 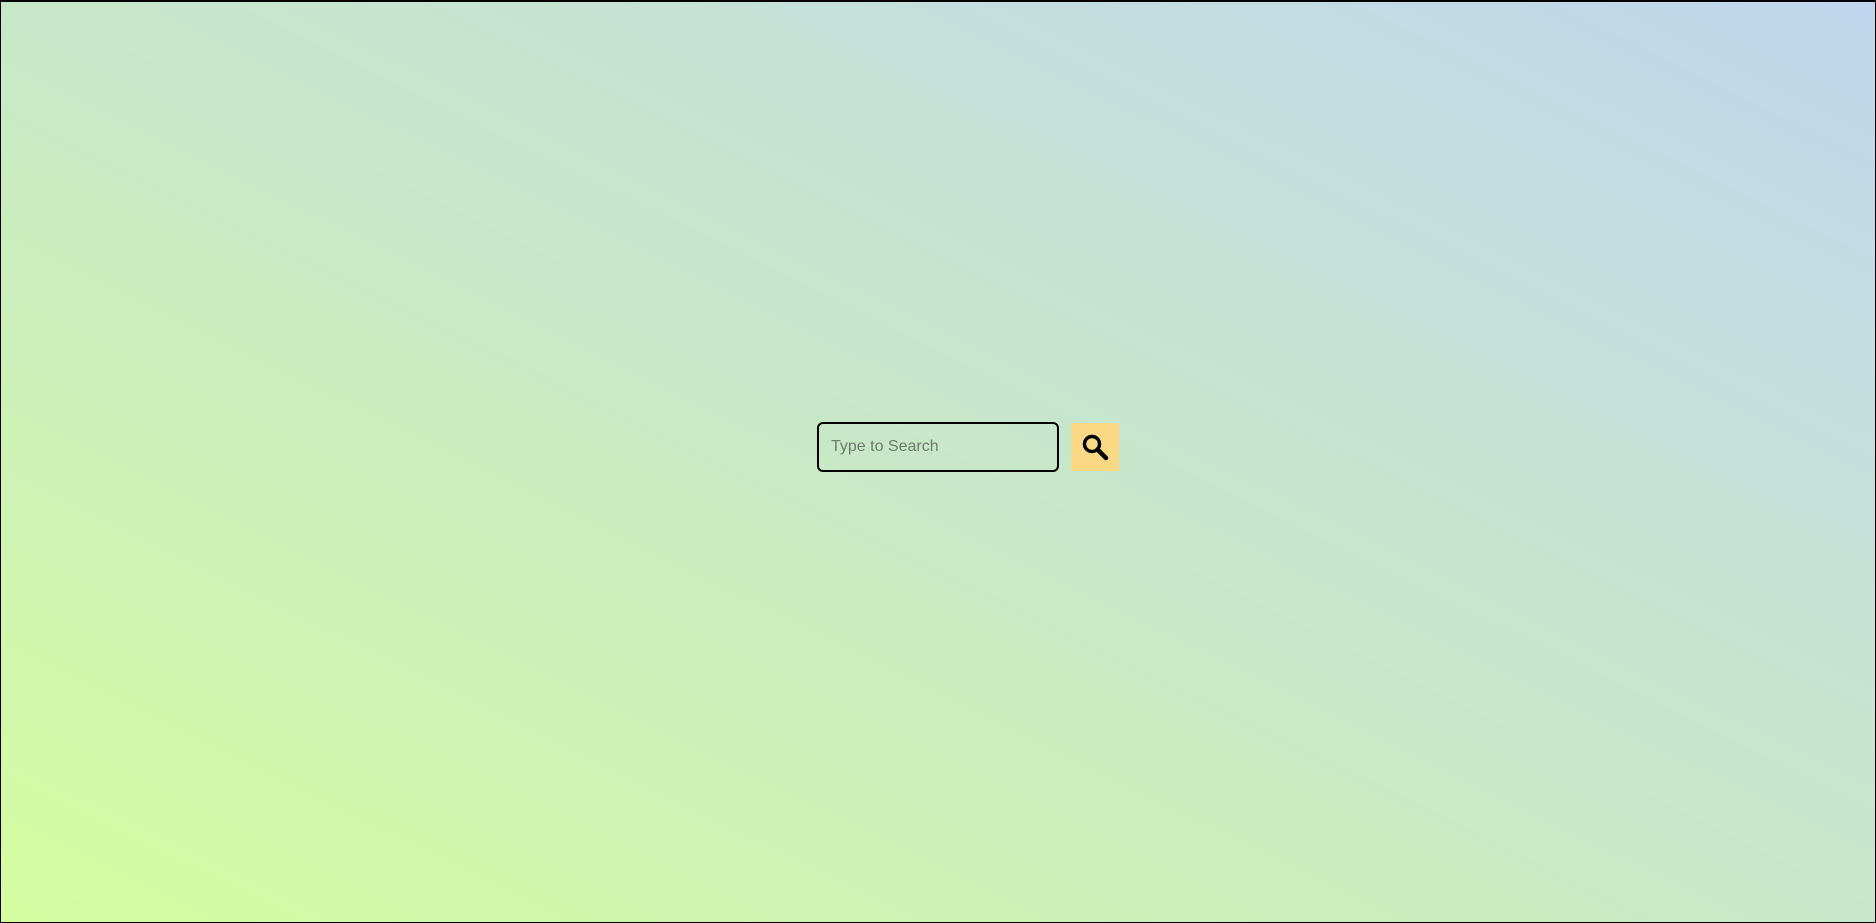 I want to click on search-bar, so click(x=968, y=447).